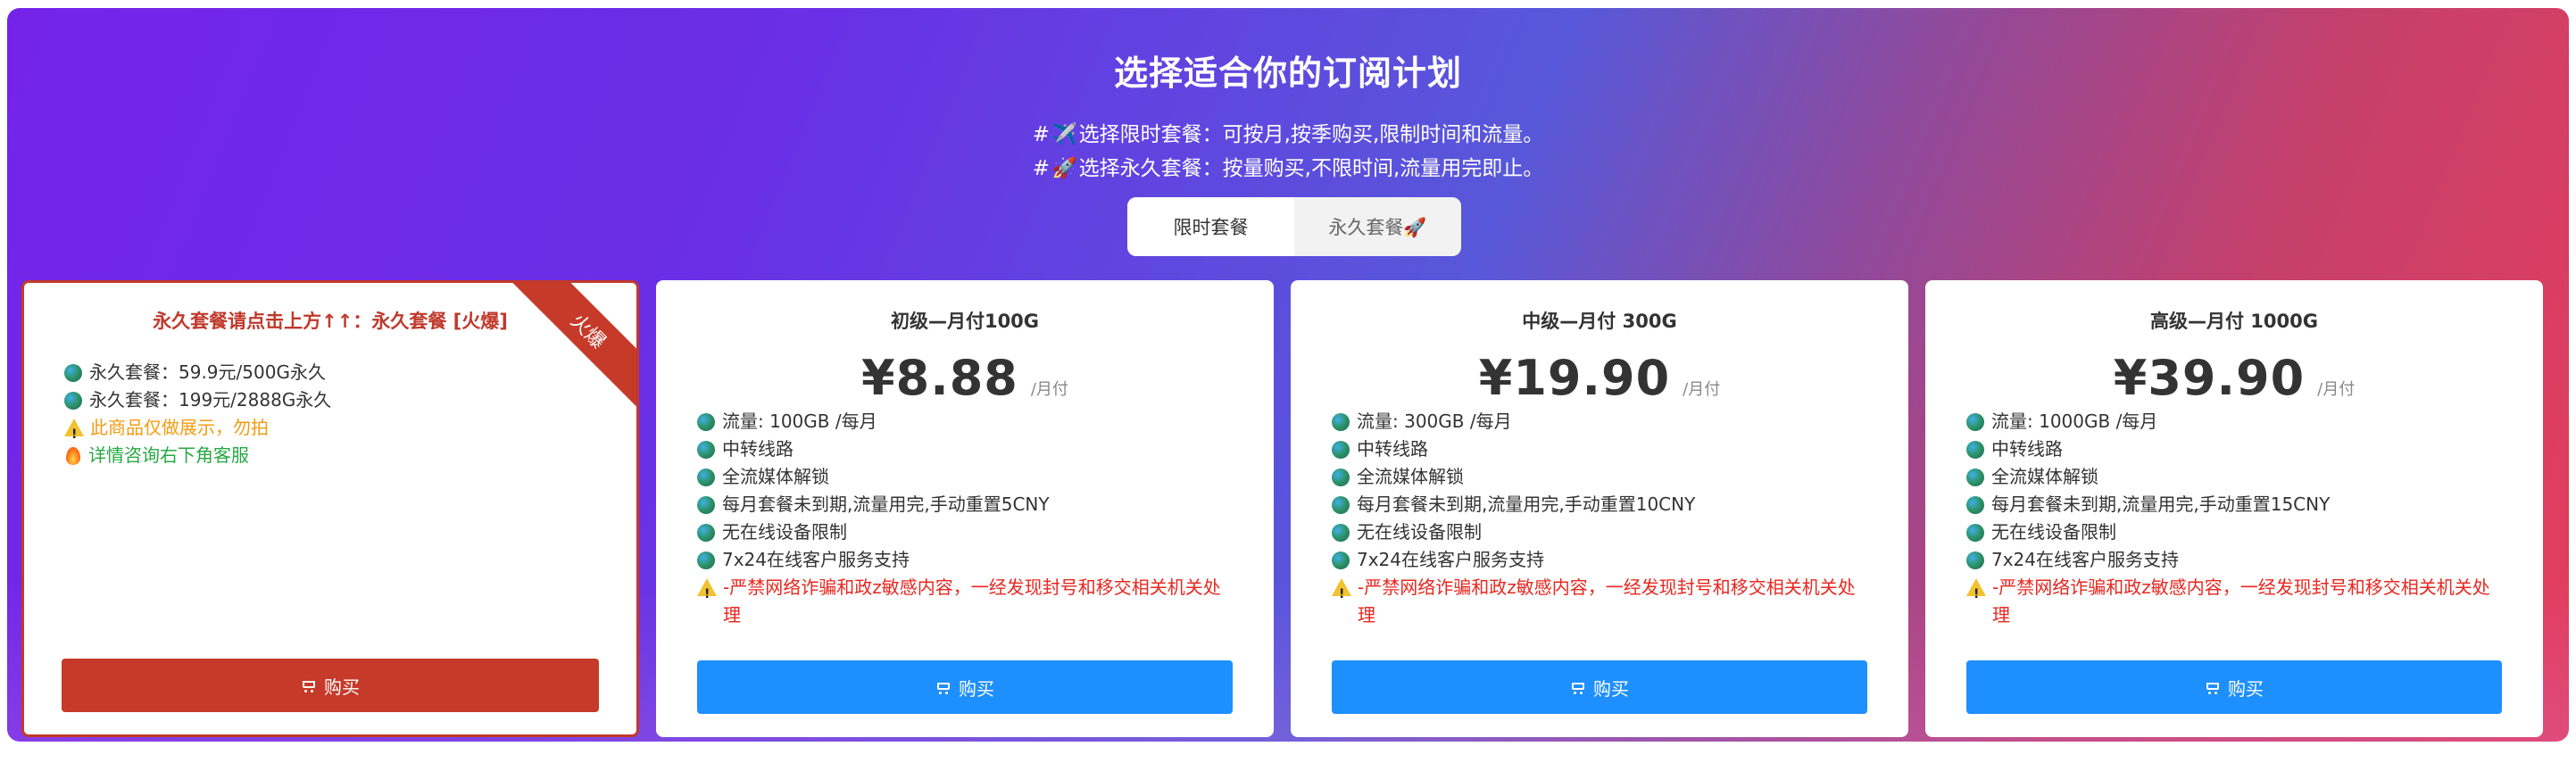  What do you see at coordinates (73, 456) in the screenshot?
I see `fire-icon` at bounding box center [73, 456].